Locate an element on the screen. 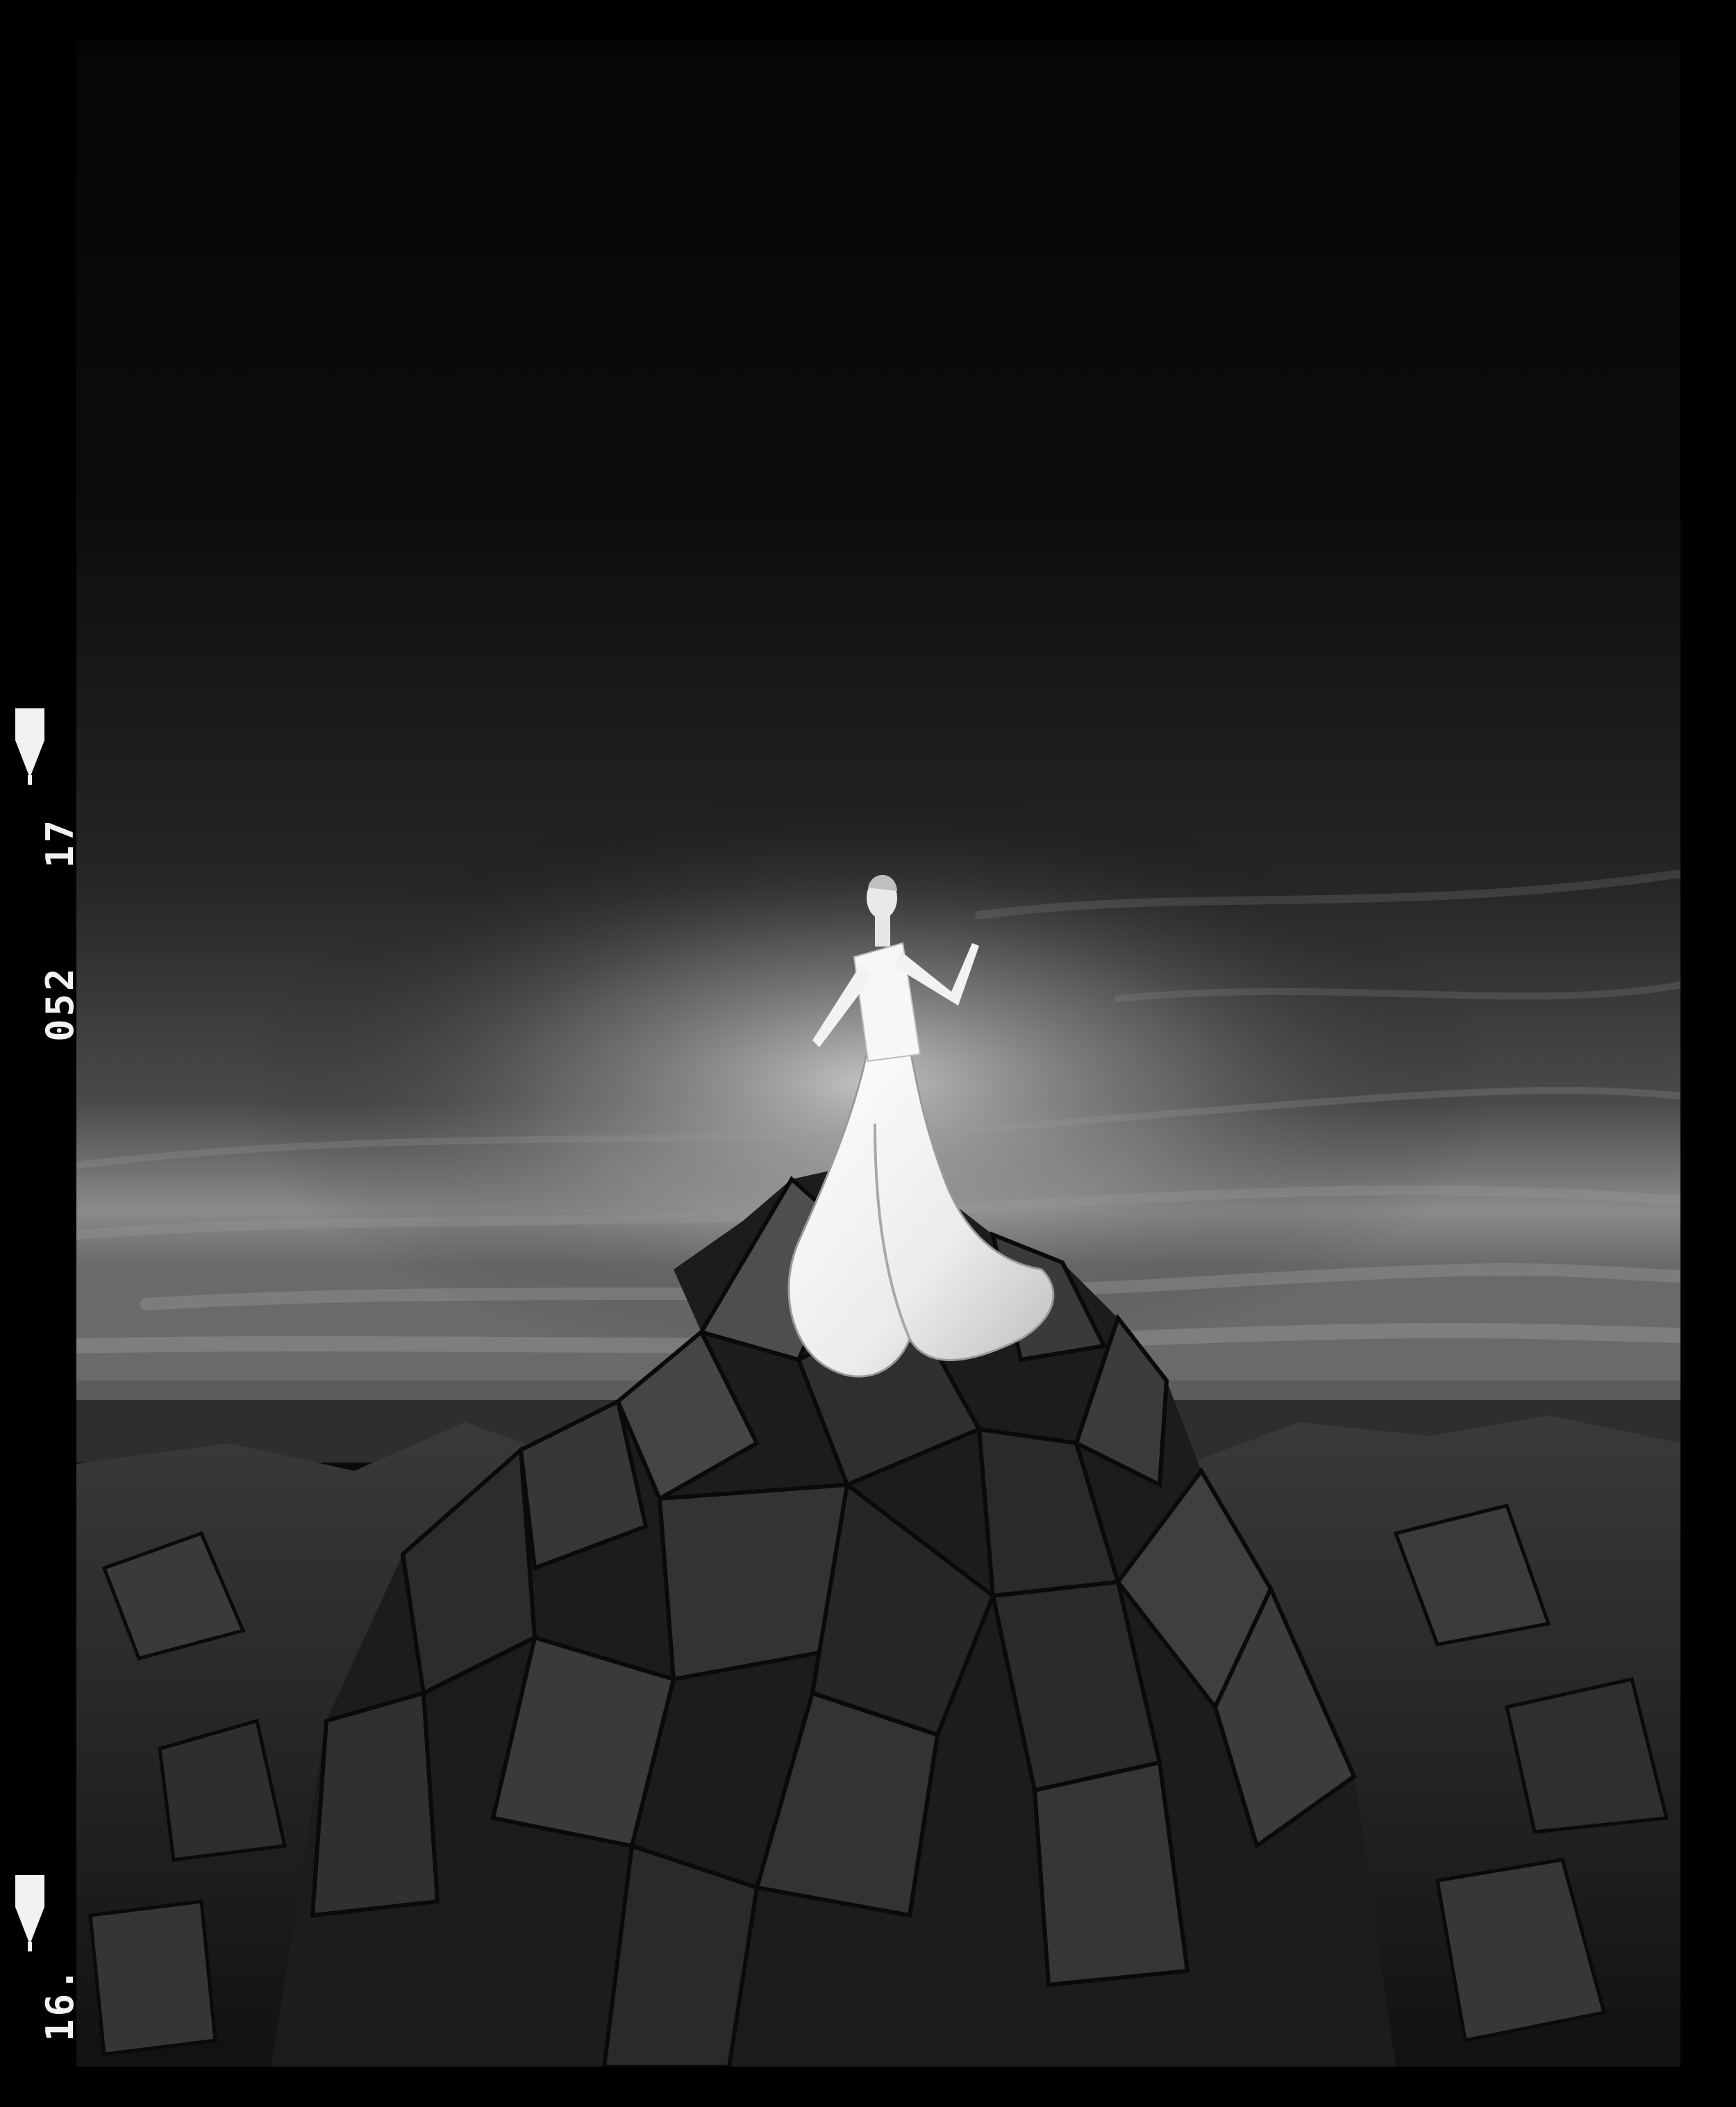 This screenshot has width=1736, height=2107. frame-number-lower: 16. is located at coordinates (60, 2003).